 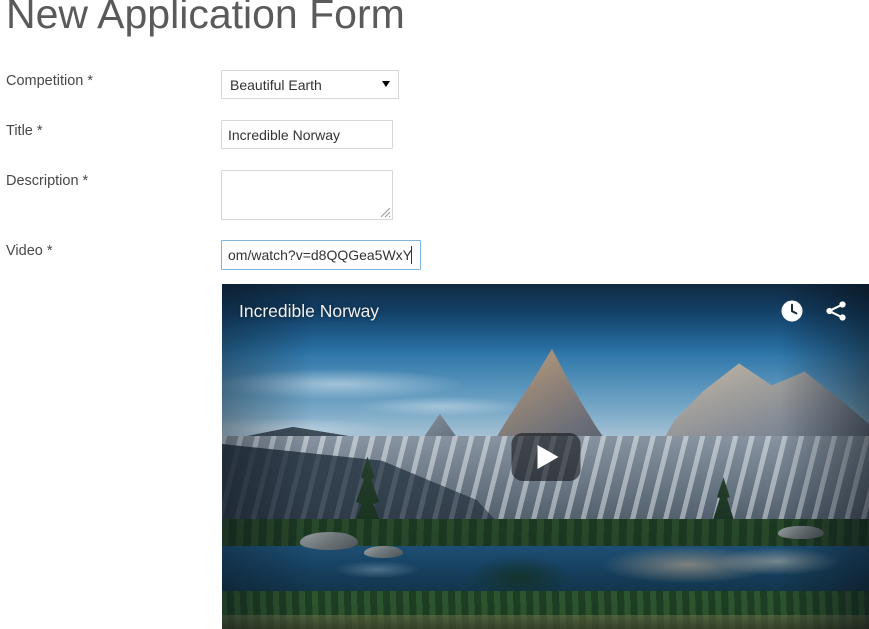 I want to click on play-button, so click(x=545, y=456).